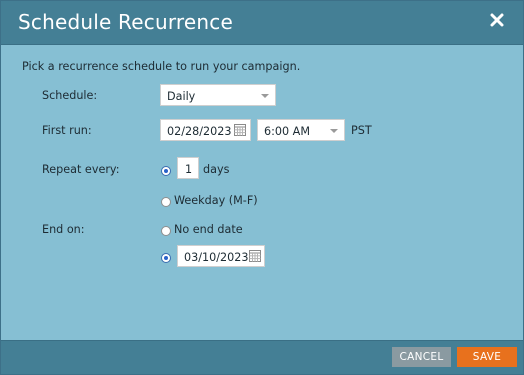 The image size is (524, 375). Describe the element at coordinates (218, 95) in the screenshot. I see `schedule-select: Daily` at that location.